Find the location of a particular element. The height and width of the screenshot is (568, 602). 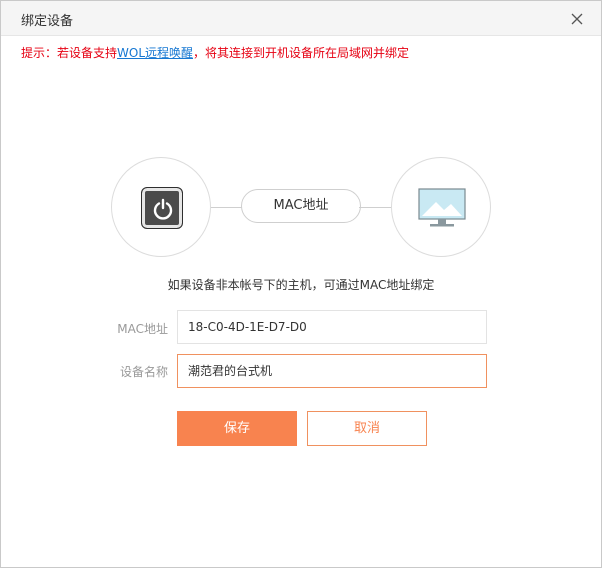

dialog-titlebar: 绑定设备 is located at coordinates (301, 18).